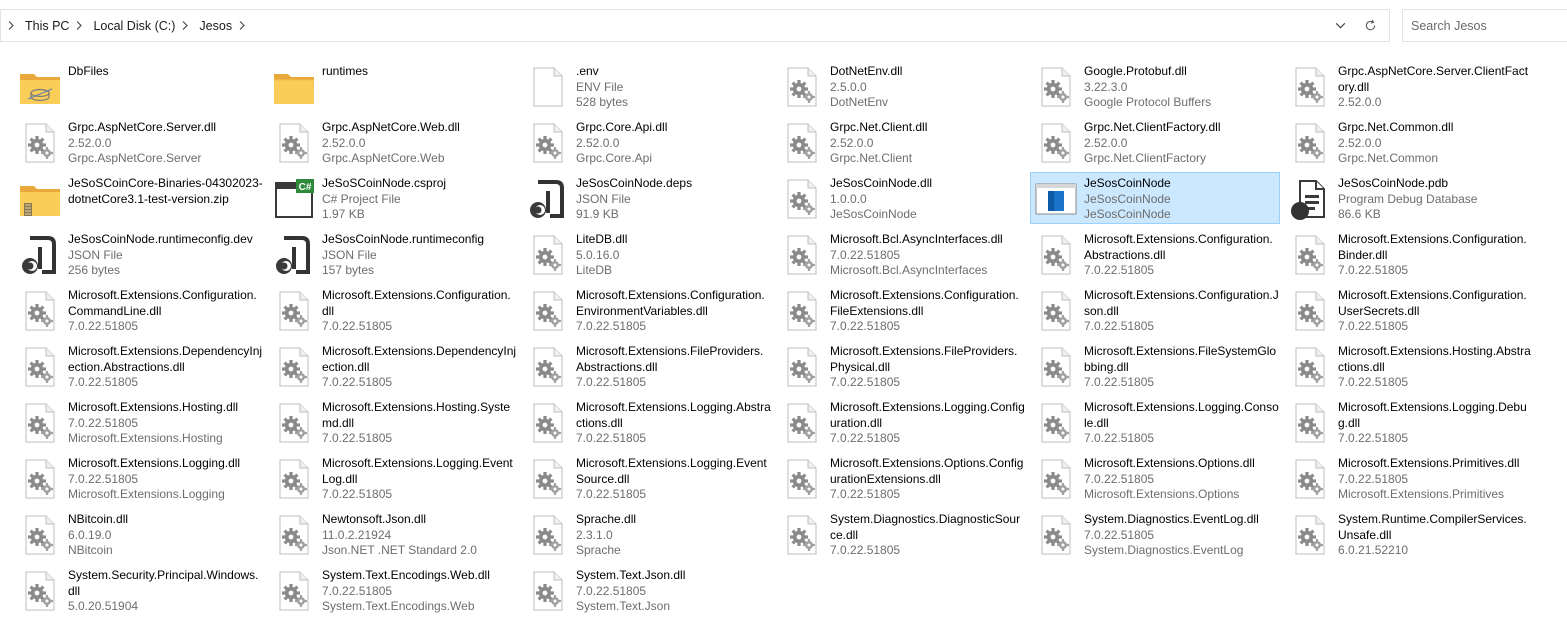 This screenshot has width=1567, height=631. I want to click on file-item: LiteDB.dll 5.0.16.0 LiteDB, so click(647, 254).